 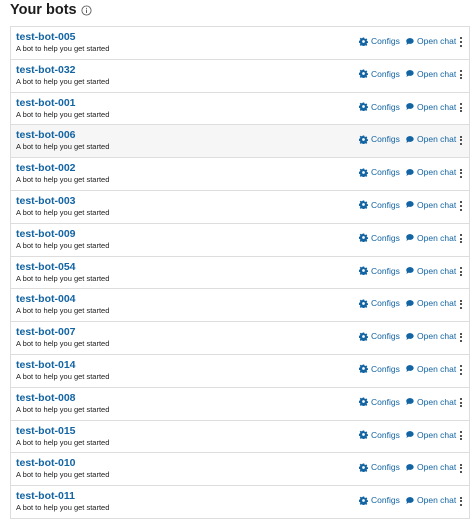 I want to click on bot-name-link: test-bot-032, so click(x=46, y=70).